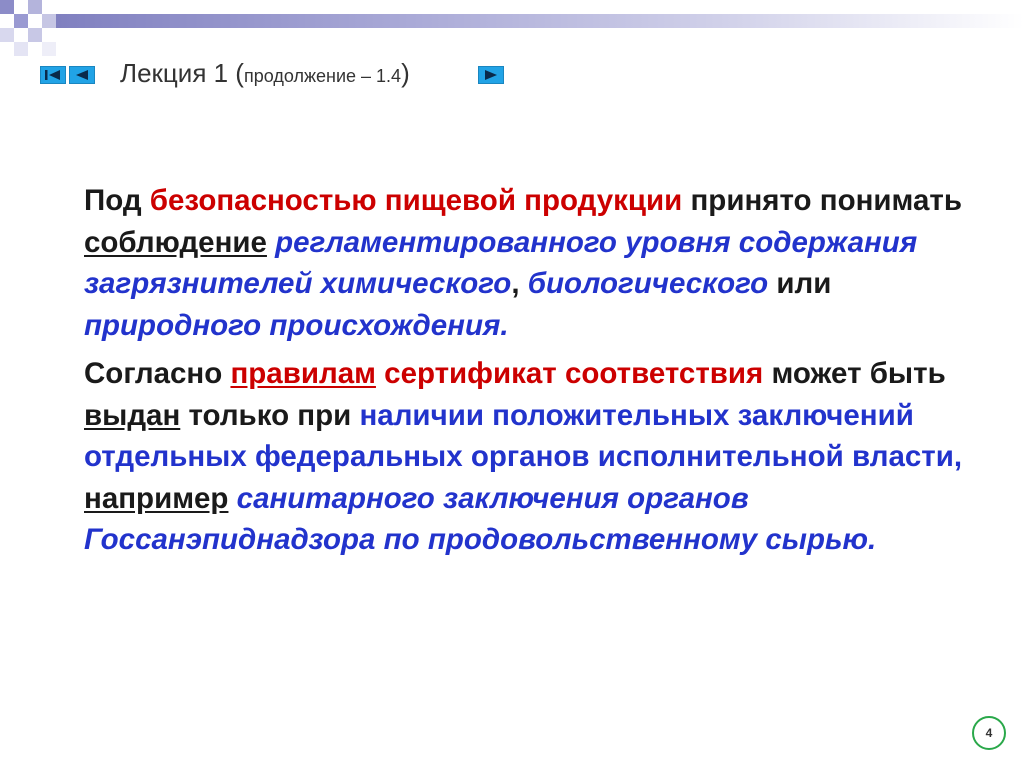 The image size is (1024, 767). What do you see at coordinates (416, 200) in the screenshot?
I see `term-food-safety: безопасностью пищевой продукции` at bounding box center [416, 200].